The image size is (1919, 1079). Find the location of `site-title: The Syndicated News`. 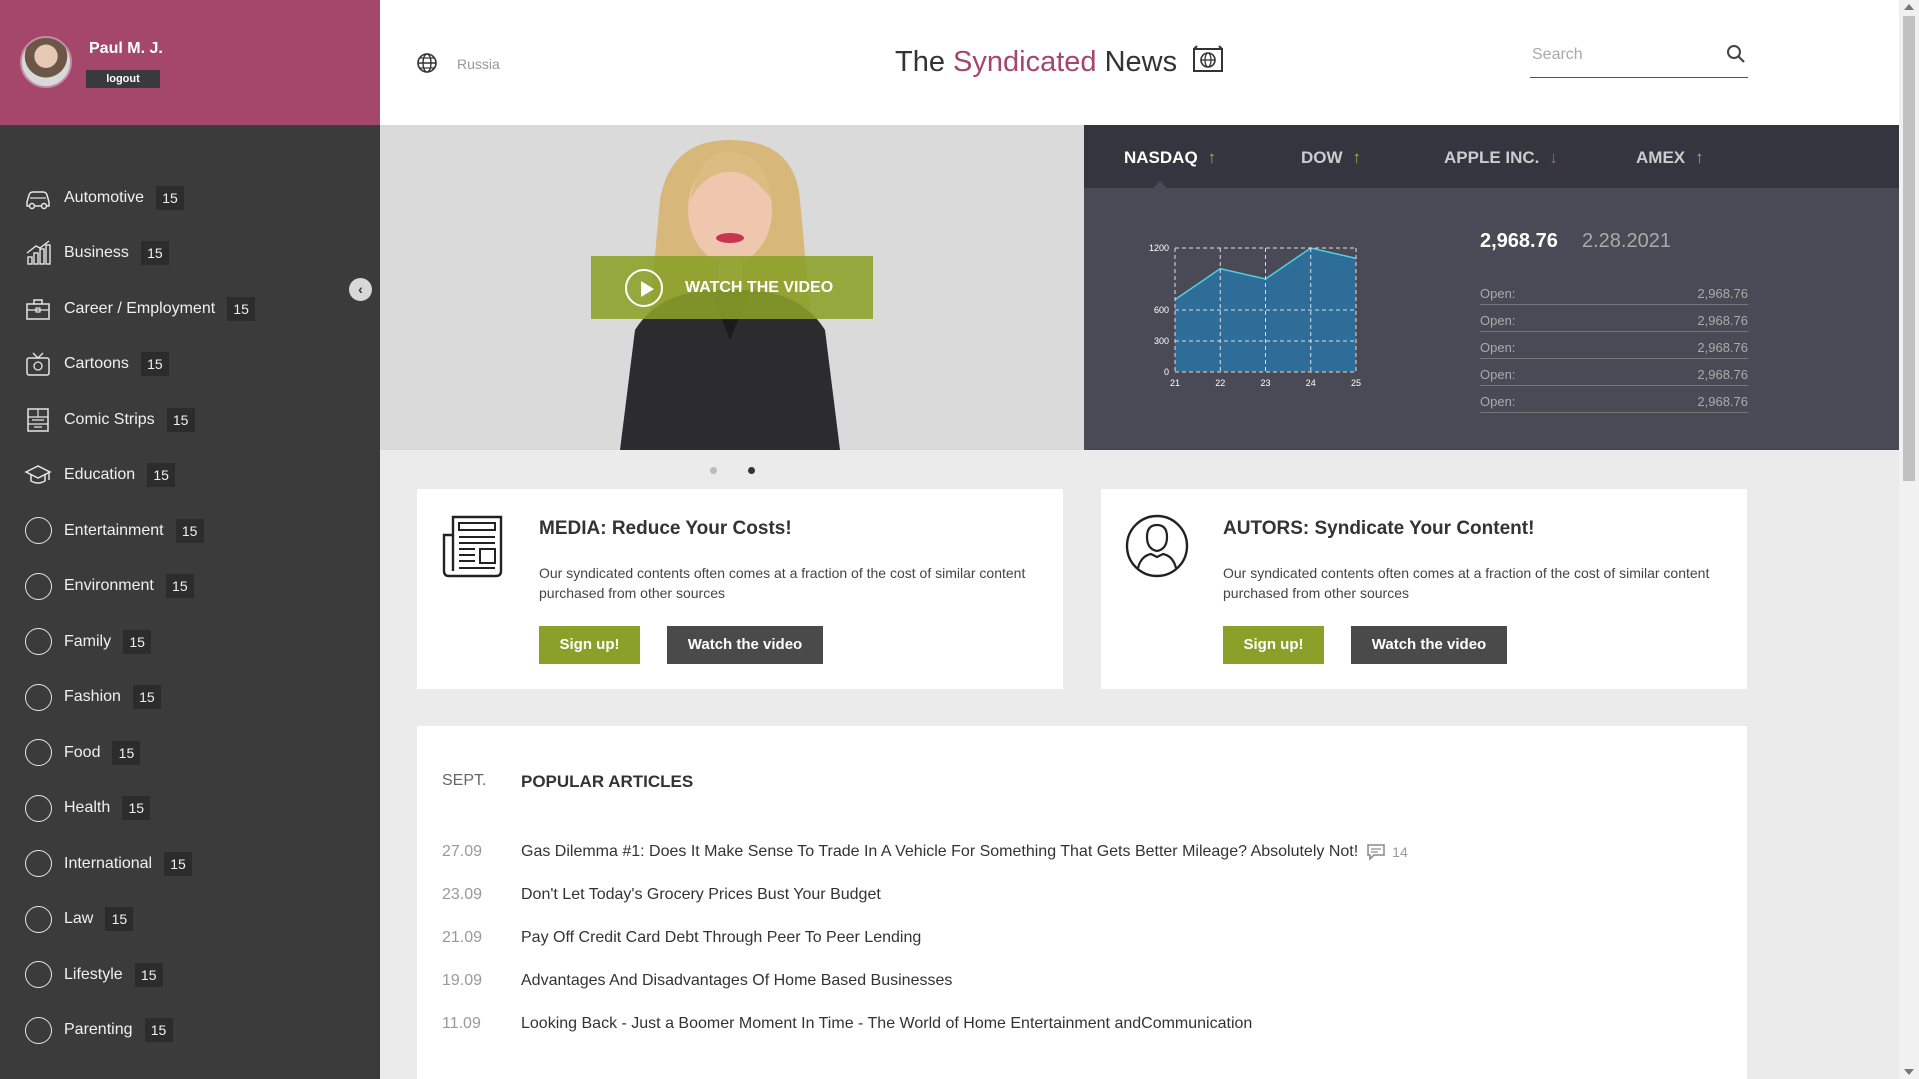

site-title: The Syndicated News is located at coordinates (1060, 62).